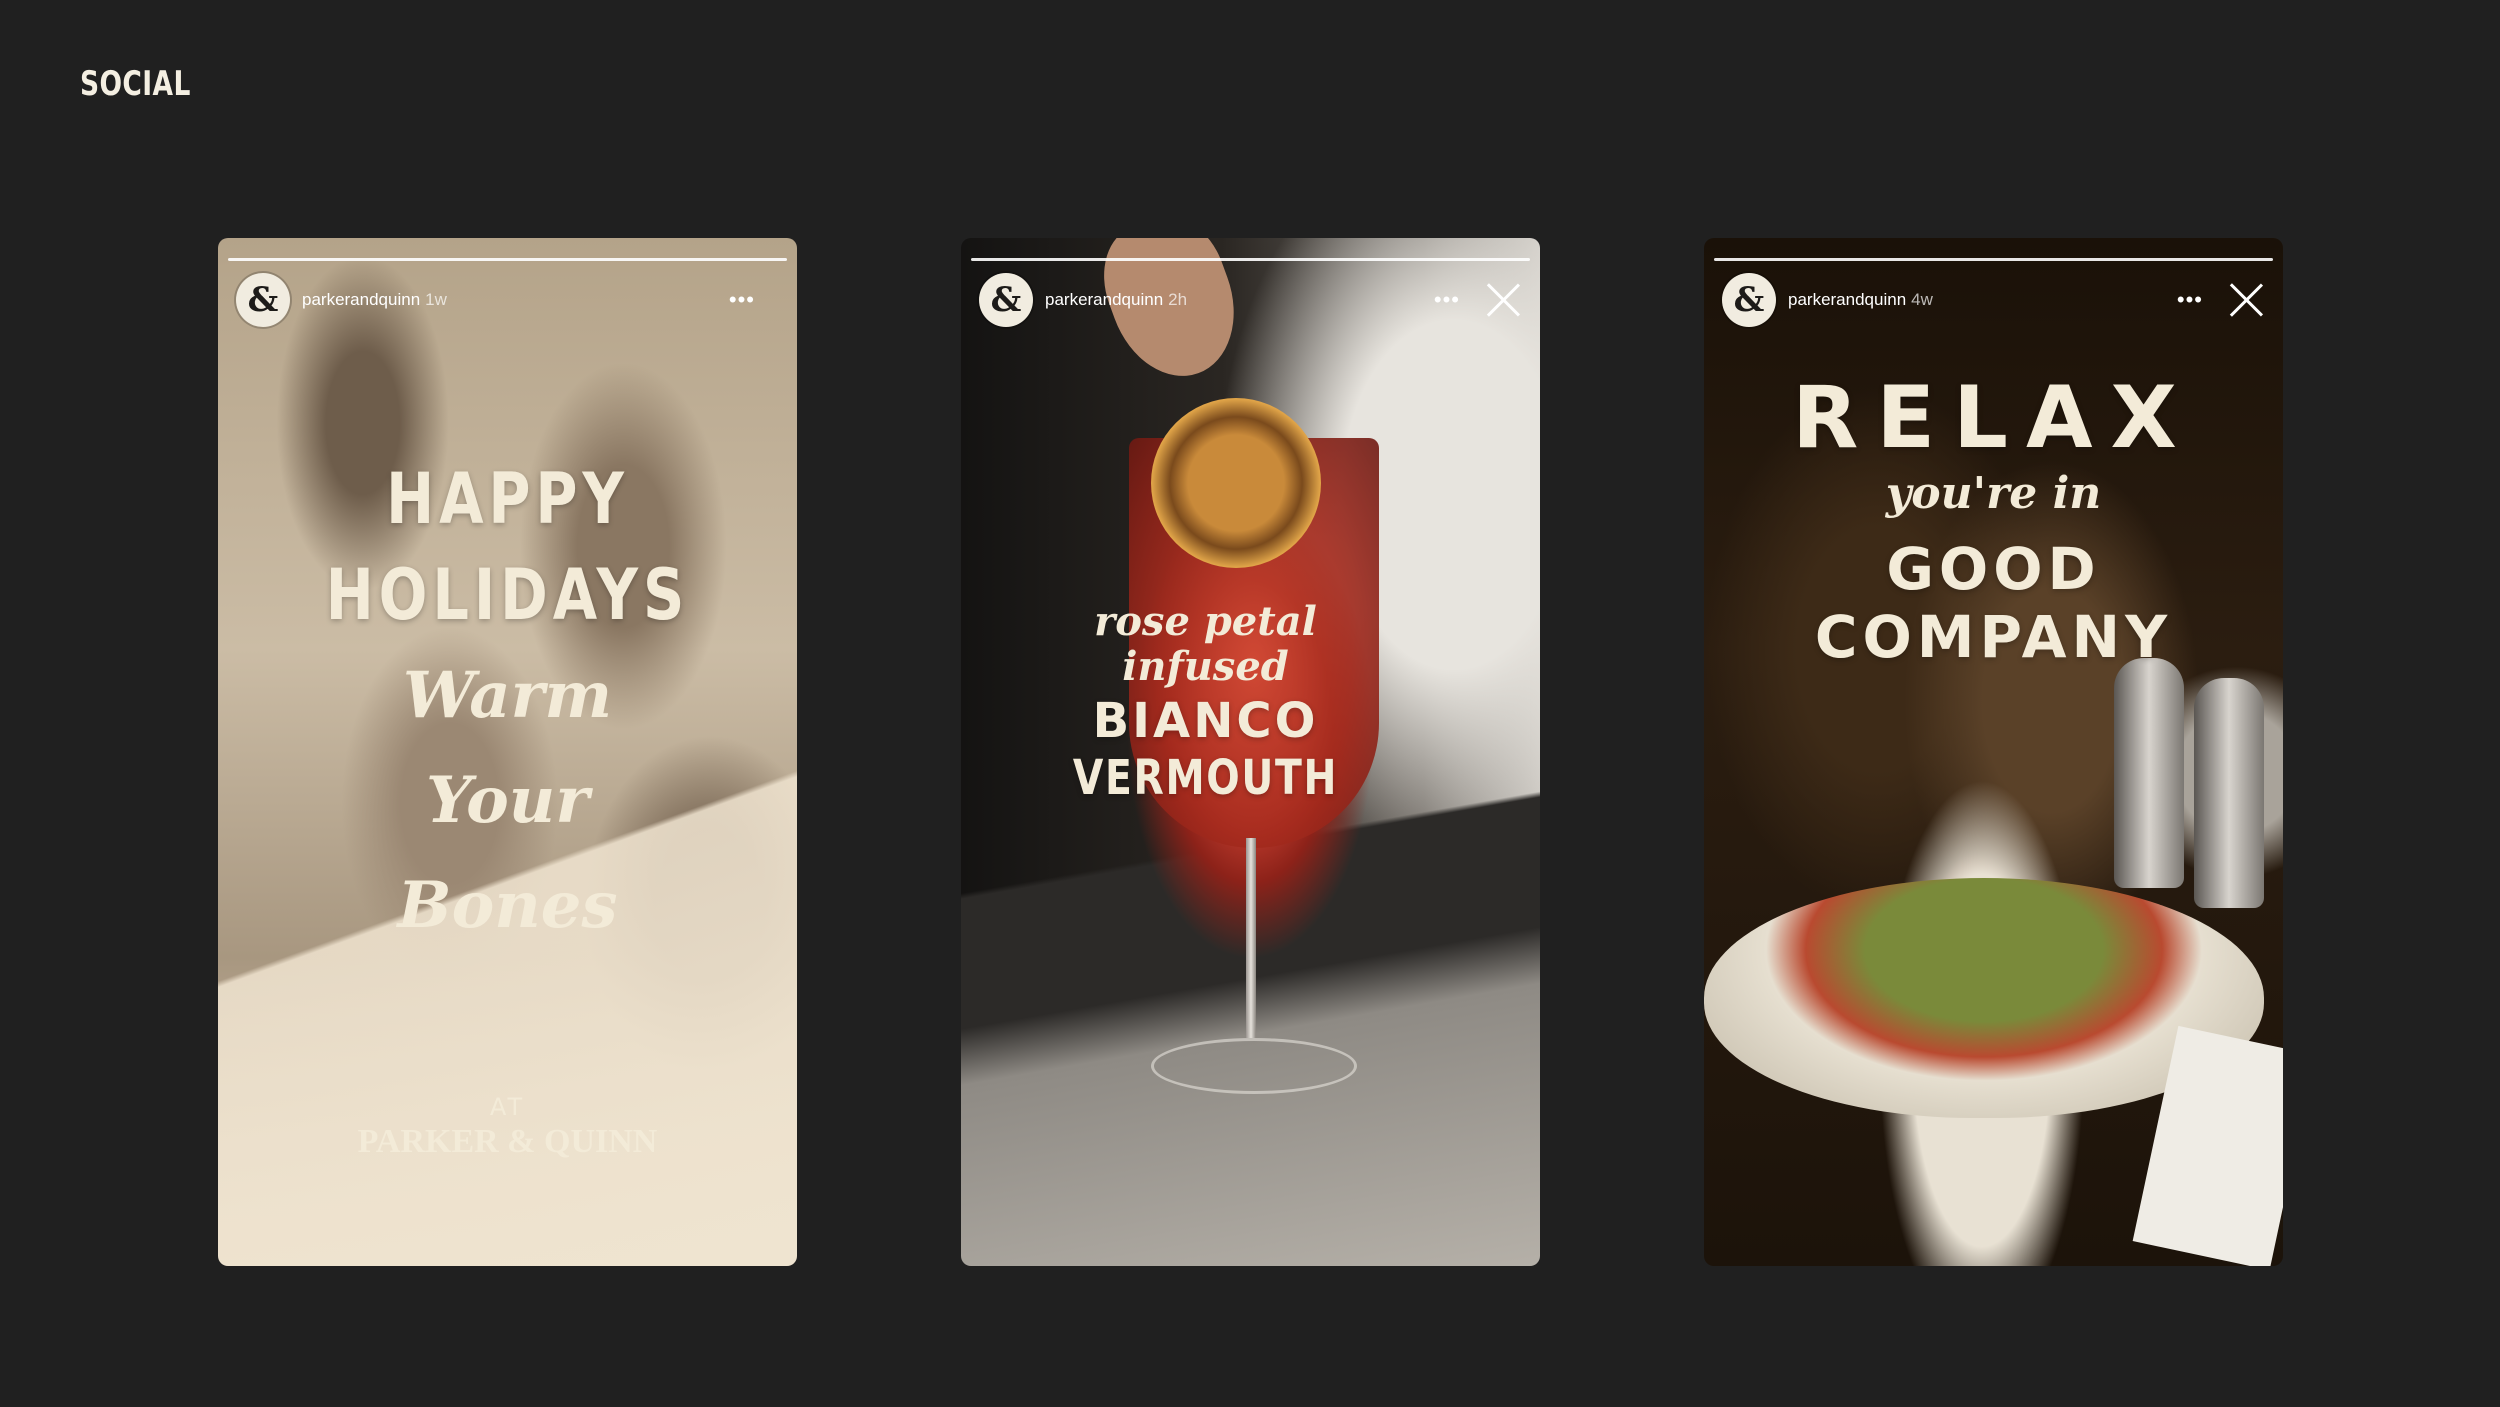 The image size is (2500, 1407). I want to click on headline-line-2: VERMOUTH, so click(1205, 778).